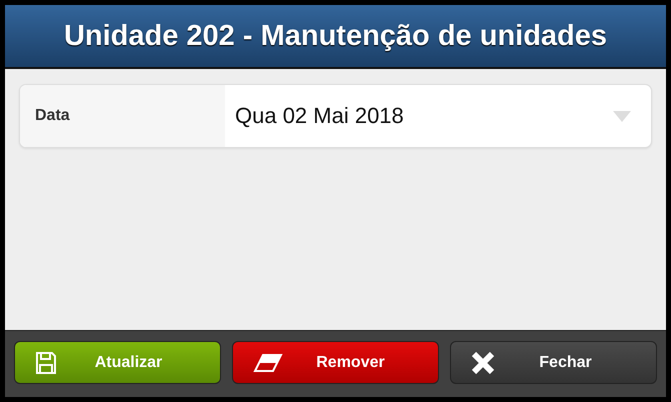  I want to click on close-icon, so click(483, 362).